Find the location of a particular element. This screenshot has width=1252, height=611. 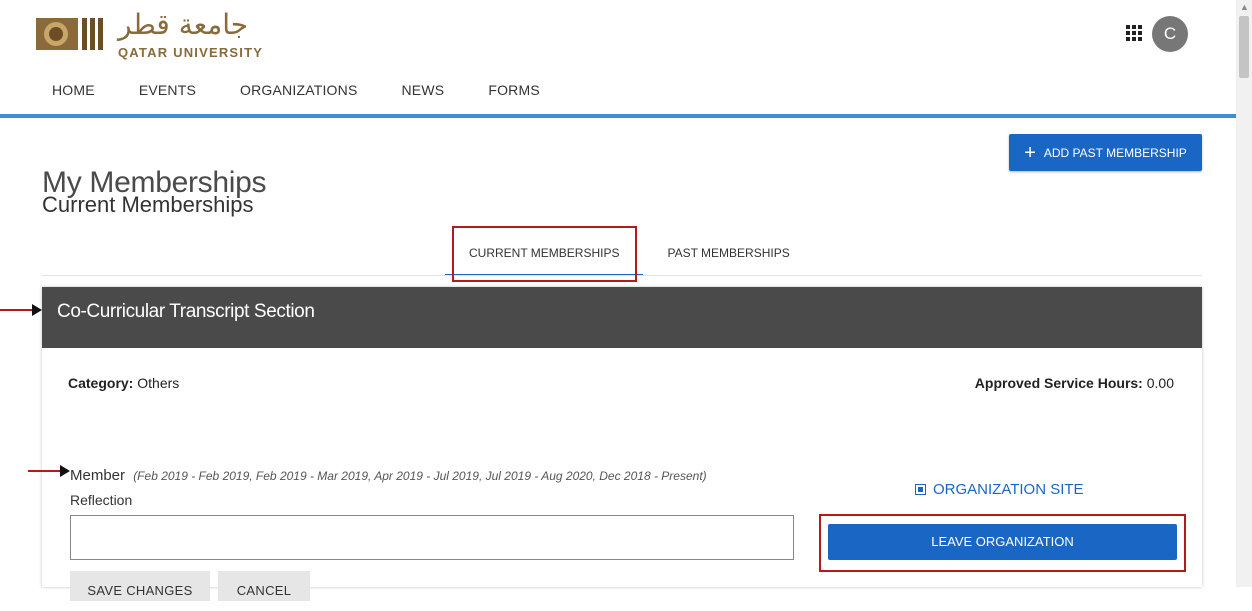

vertical-scrollbar: ▲ is located at coordinates (1244, 293).